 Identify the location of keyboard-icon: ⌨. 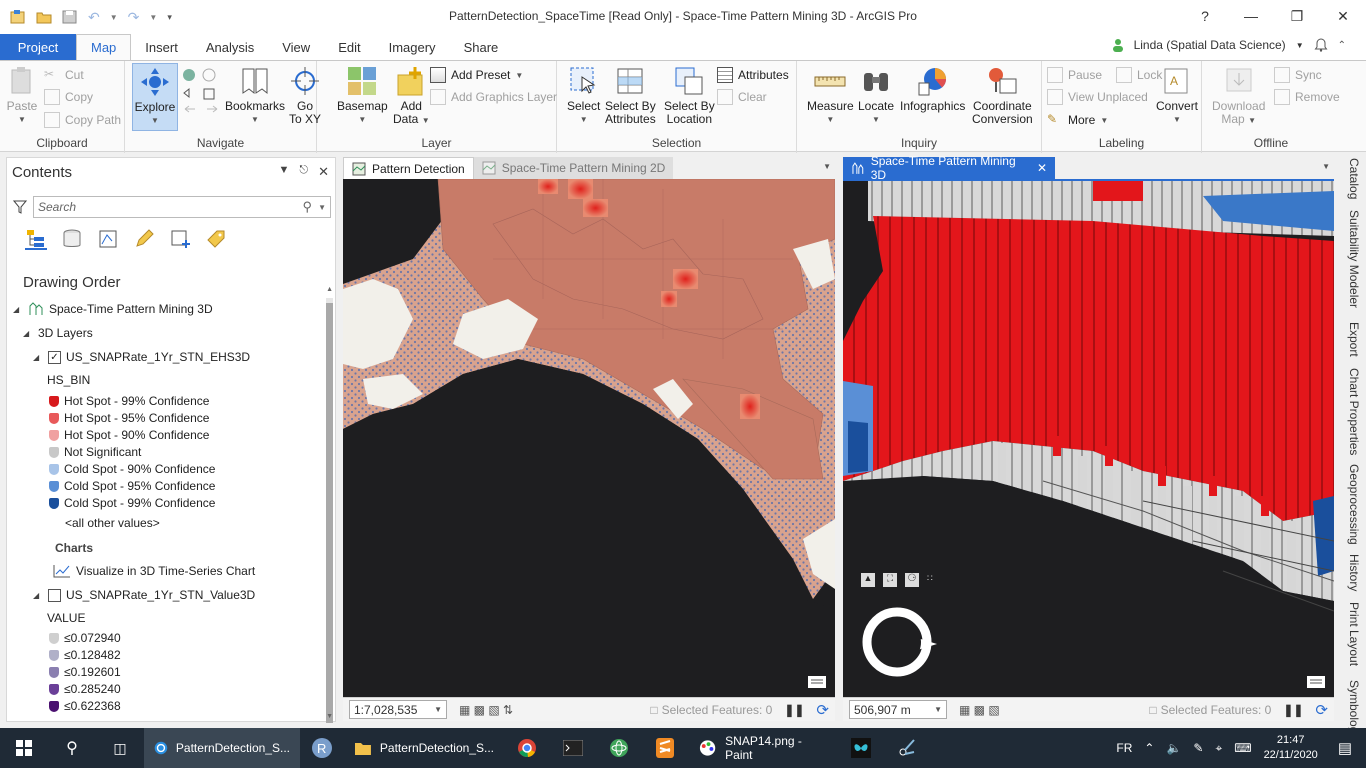
(1242, 748).